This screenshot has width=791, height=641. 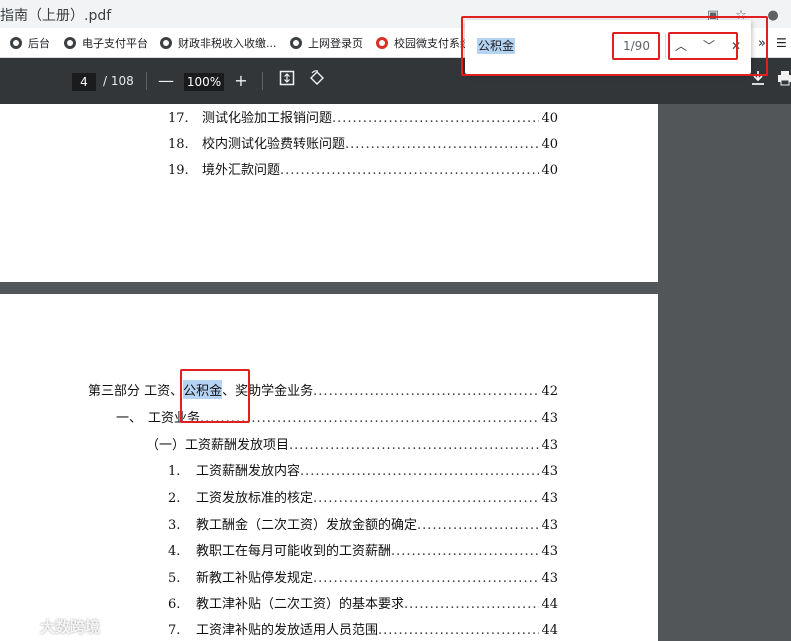 I want to click on page-total: / 108, so click(x=118, y=81).